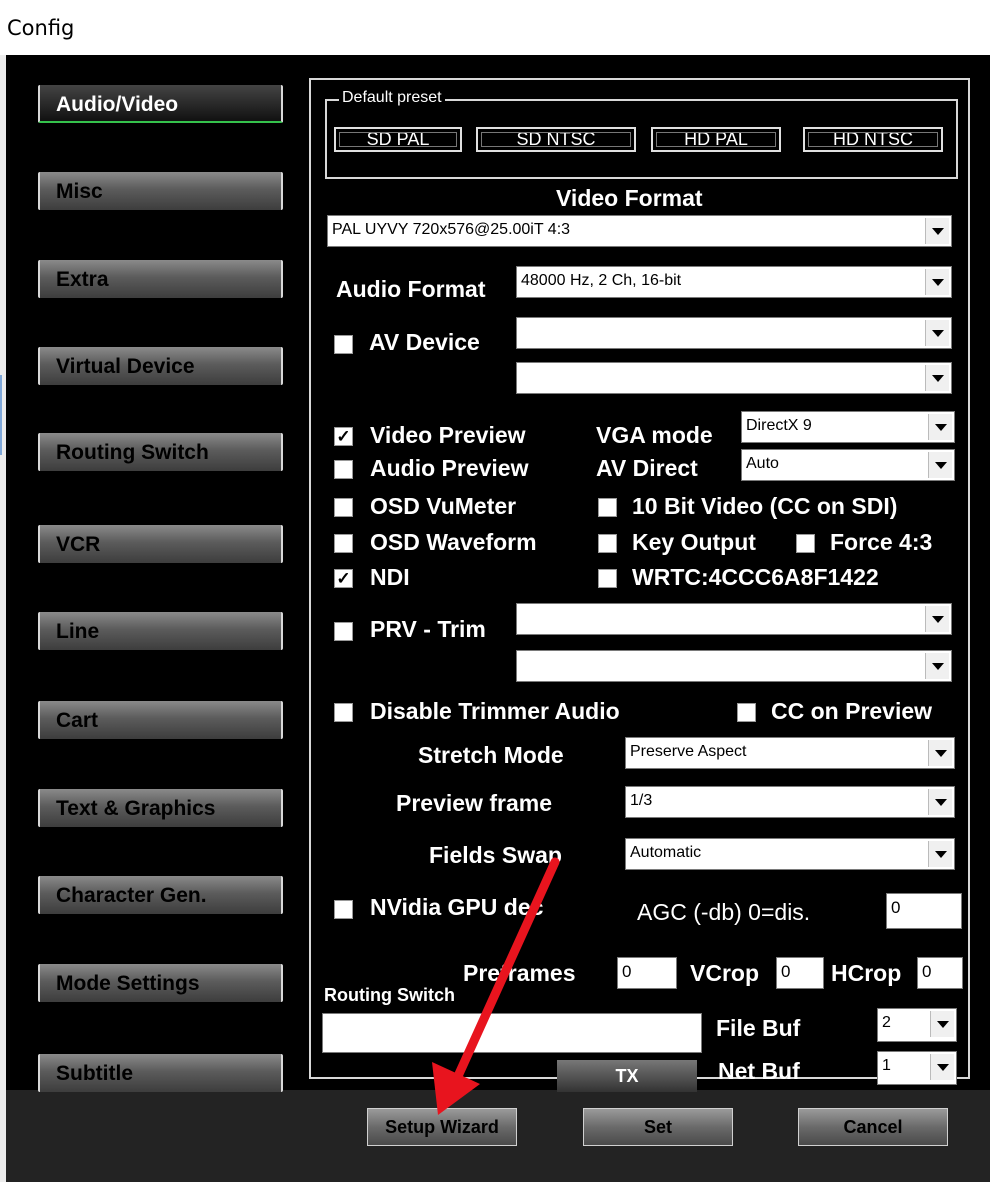 This screenshot has width=990, height=1182. I want to click on ndi-checkbox: ✓, so click(343, 578).